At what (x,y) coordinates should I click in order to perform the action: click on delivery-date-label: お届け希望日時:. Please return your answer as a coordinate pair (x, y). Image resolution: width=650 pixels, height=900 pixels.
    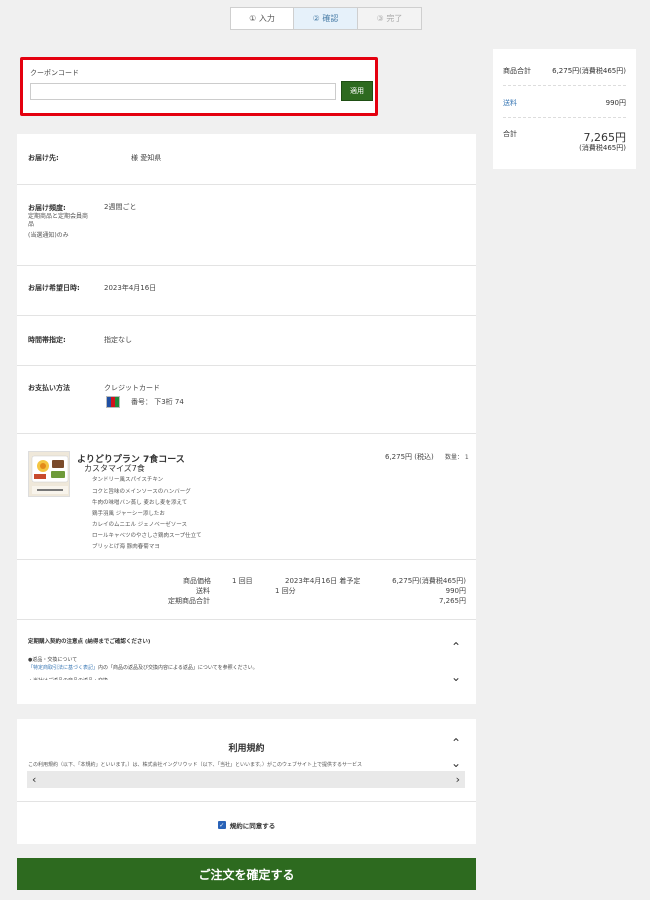
    Looking at the image, I should click on (54, 288).